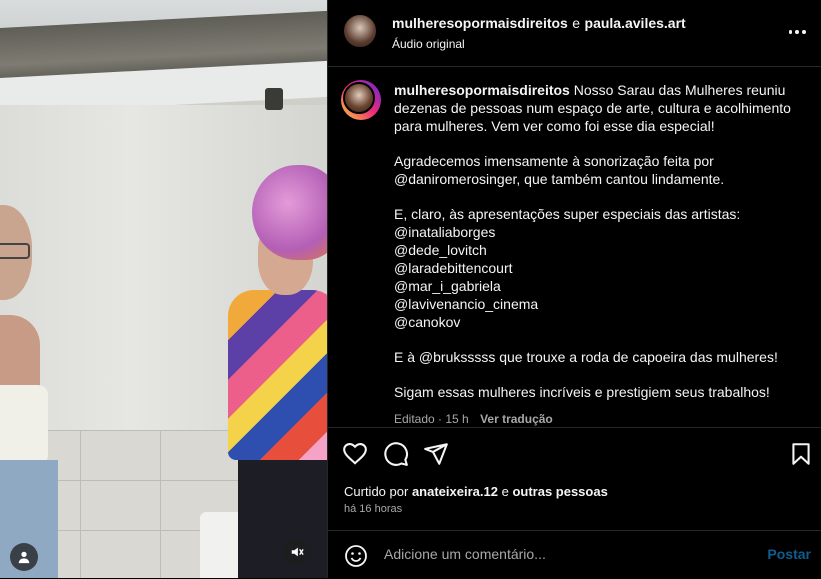 The height and width of the screenshot is (579, 821). I want to click on likes-prefix: Curtido por, so click(376, 491).